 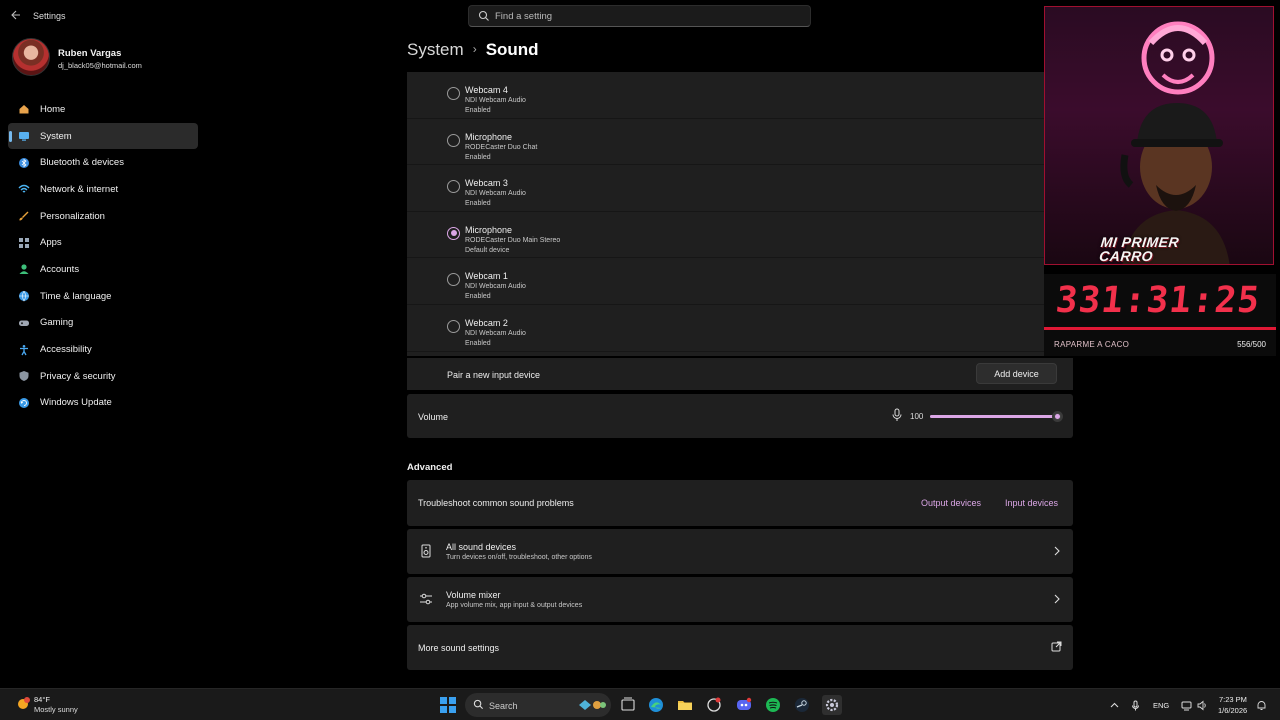 I want to click on input-device-row: Webcam 4 NDI Webcam Audio Enabled, so click(x=725, y=95).